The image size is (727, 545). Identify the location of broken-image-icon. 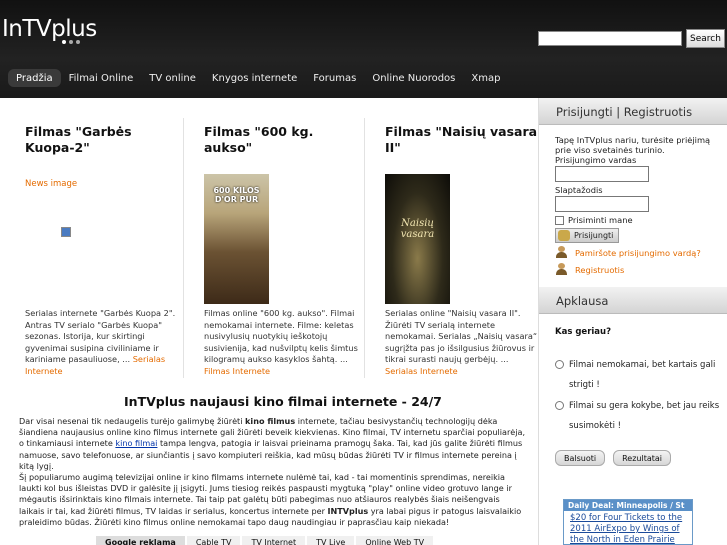
(66, 232).